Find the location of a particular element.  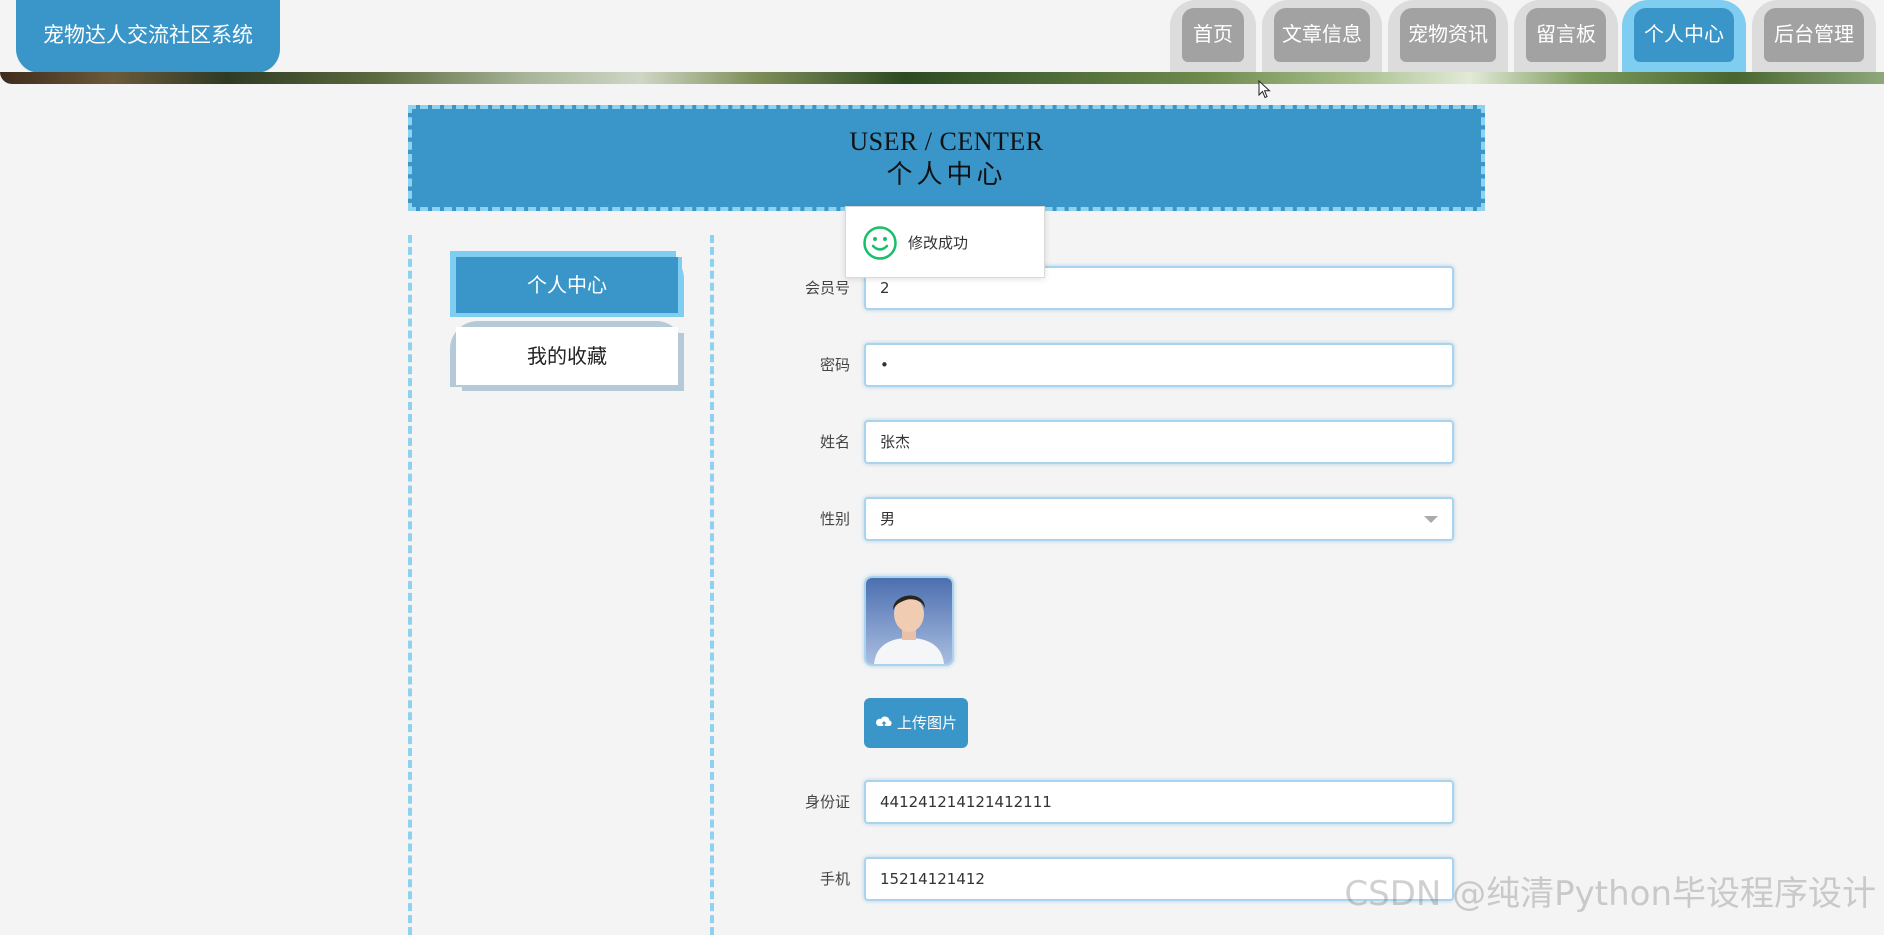

nav-item-label: 留言板 is located at coordinates (1566, 35).